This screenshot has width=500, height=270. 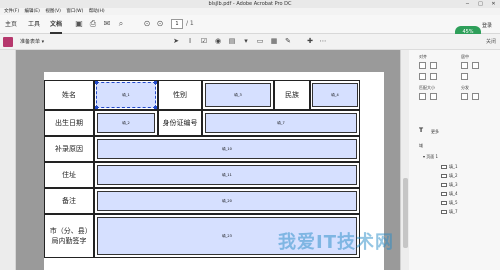 I want to click on tree-item-label: 填_5, so click(x=453, y=202).